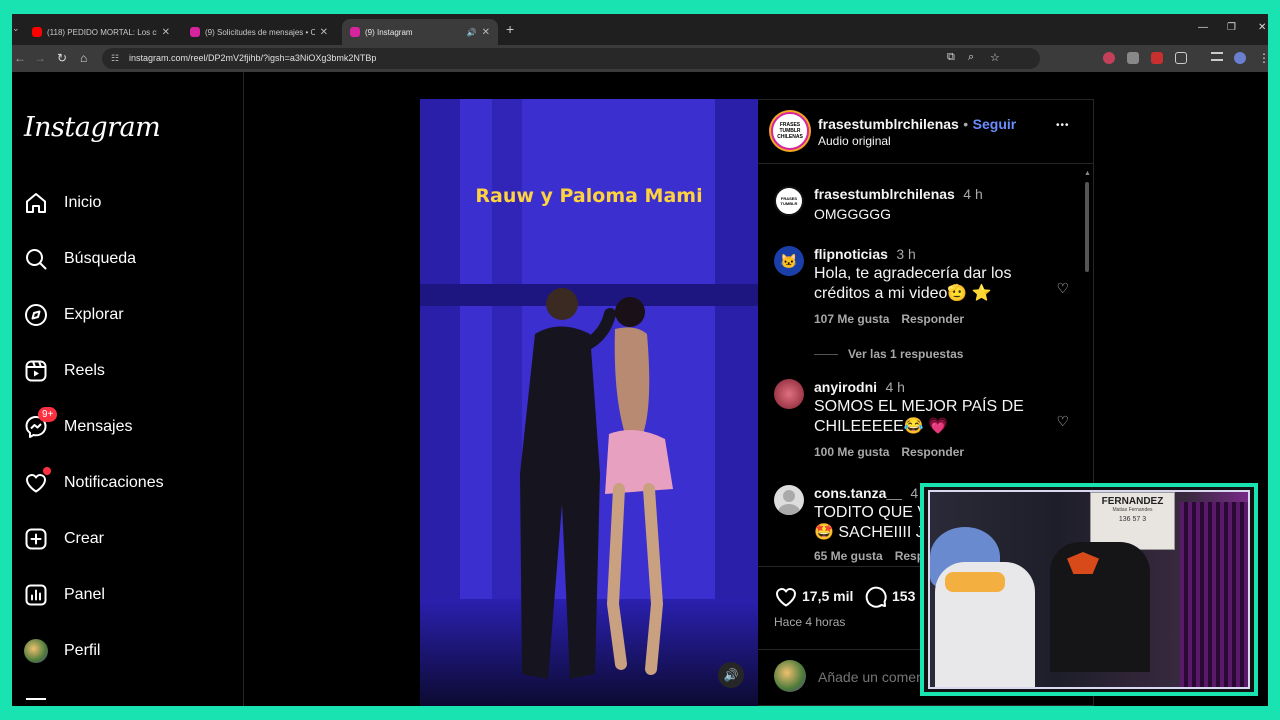  I want to click on install-app-icon: ⧉, so click(951, 57).